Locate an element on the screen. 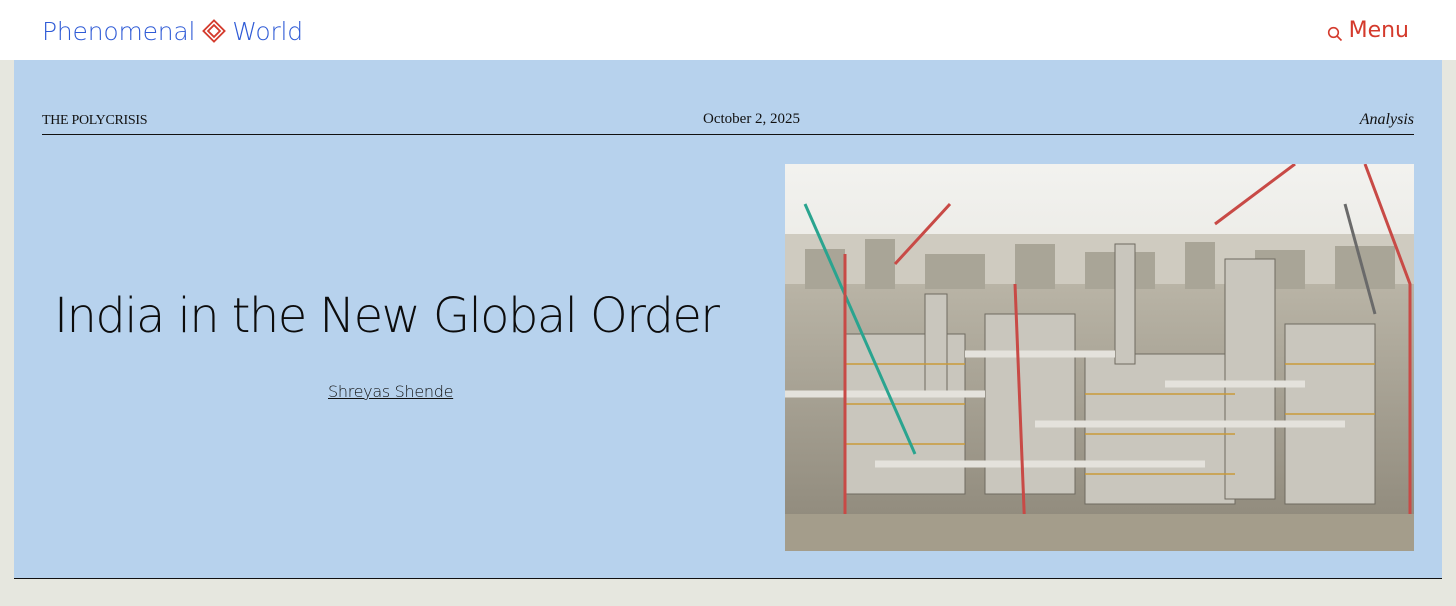 The width and height of the screenshot is (1456, 606). logo-text-right: World is located at coordinates (267, 31).